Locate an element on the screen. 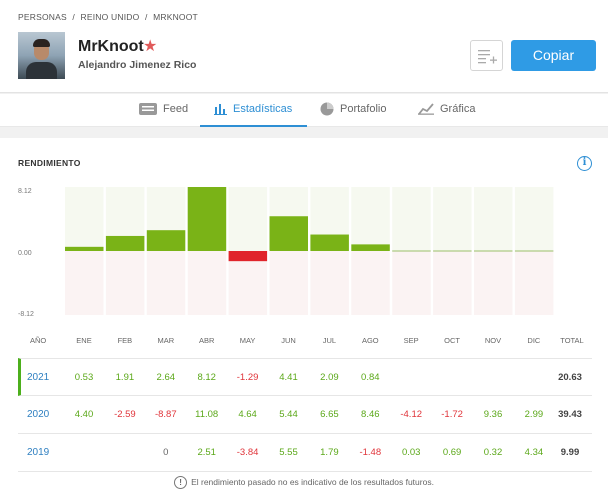 This screenshot has width=608, height=500. header-month: ENE is located at coordinates (84, 340).